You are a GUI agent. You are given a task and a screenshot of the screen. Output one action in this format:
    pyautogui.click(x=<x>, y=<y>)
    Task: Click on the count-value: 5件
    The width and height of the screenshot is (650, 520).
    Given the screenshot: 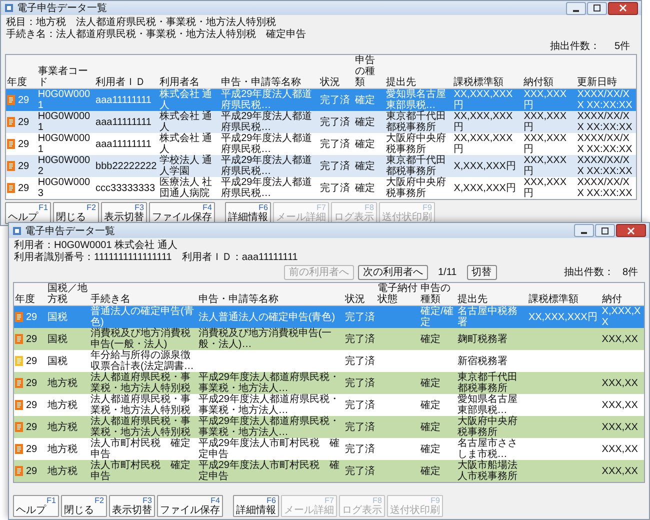 What is the action you would take?
    pyautogui.click(x=621, y=47)
    